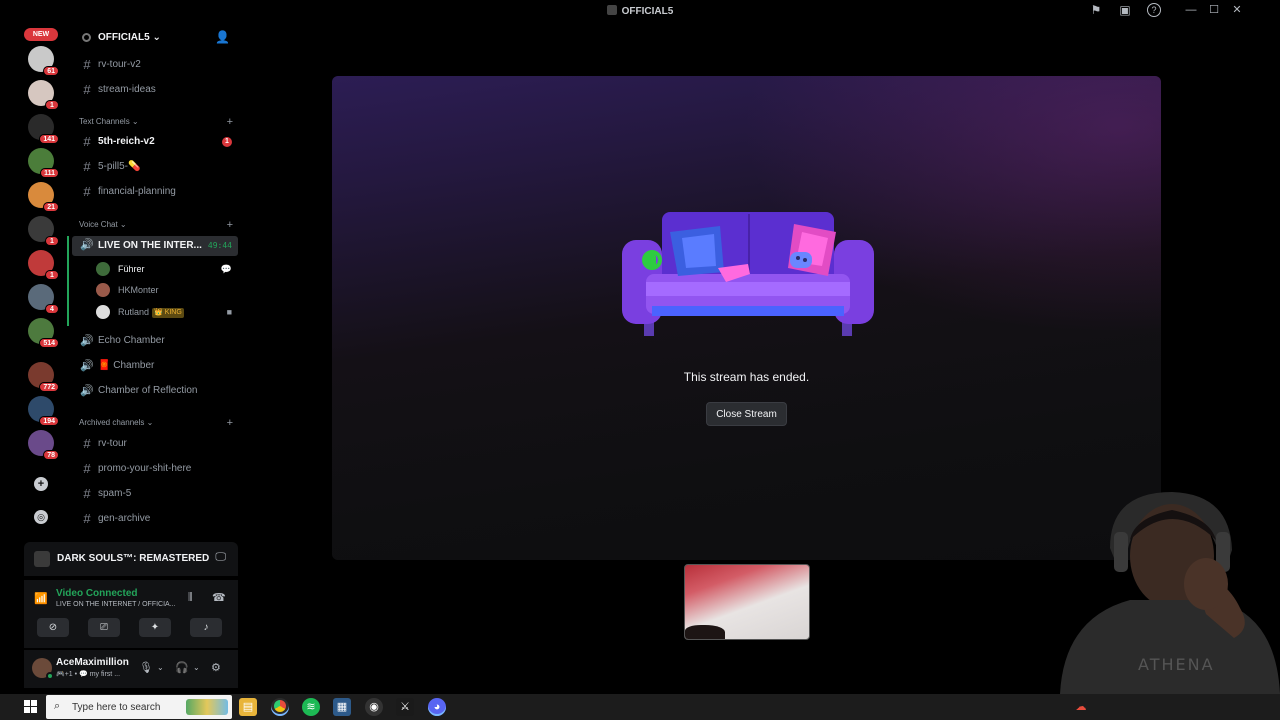 The image size is (1280, 720). What do you see at coordinates (747, 602) in the screenshot?
I see `video-thumbnail` at bounding box center [747, 602].